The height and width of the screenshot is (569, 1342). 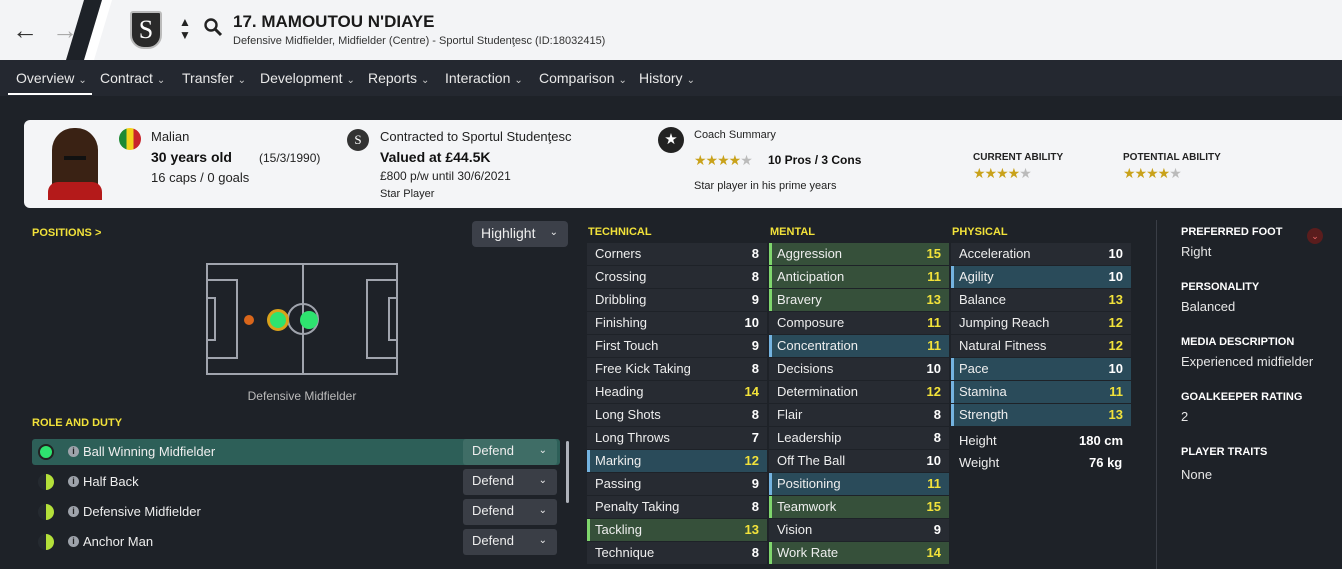 I want to click on attribute-row: Strength 13, so click(x=1041, y=415).